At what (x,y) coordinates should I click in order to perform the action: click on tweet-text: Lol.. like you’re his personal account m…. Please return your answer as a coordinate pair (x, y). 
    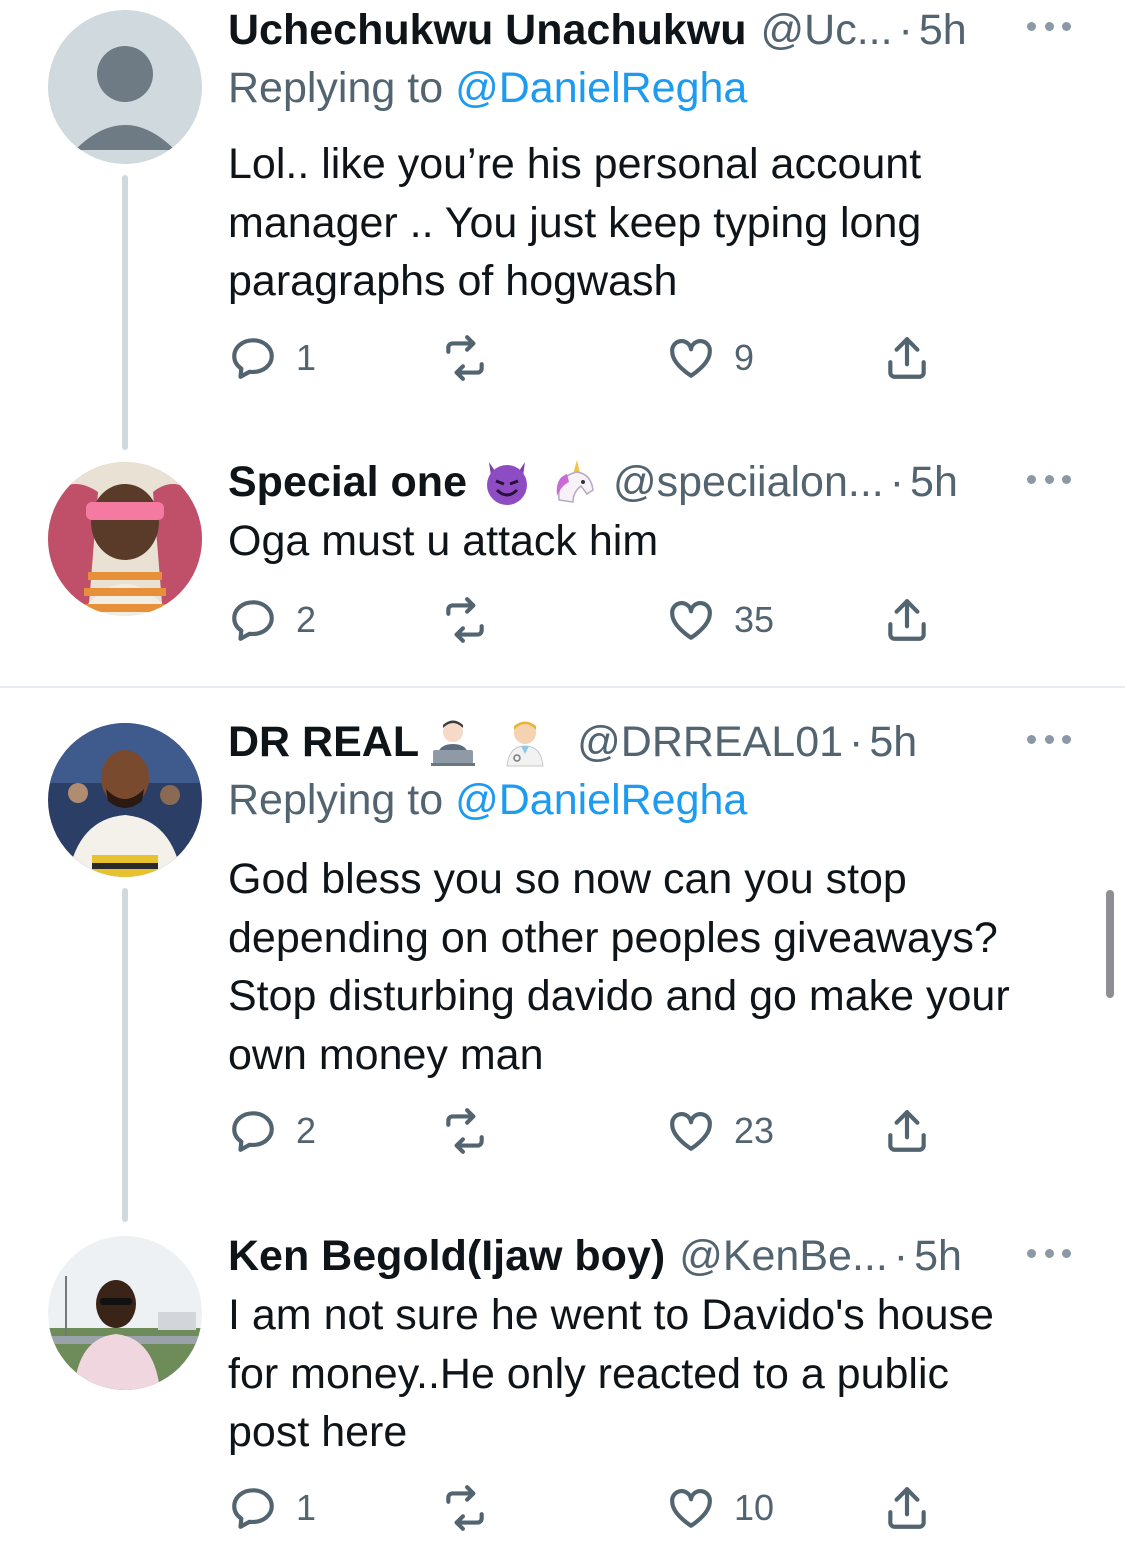
    Looking at the image, I should click on (663, 223).